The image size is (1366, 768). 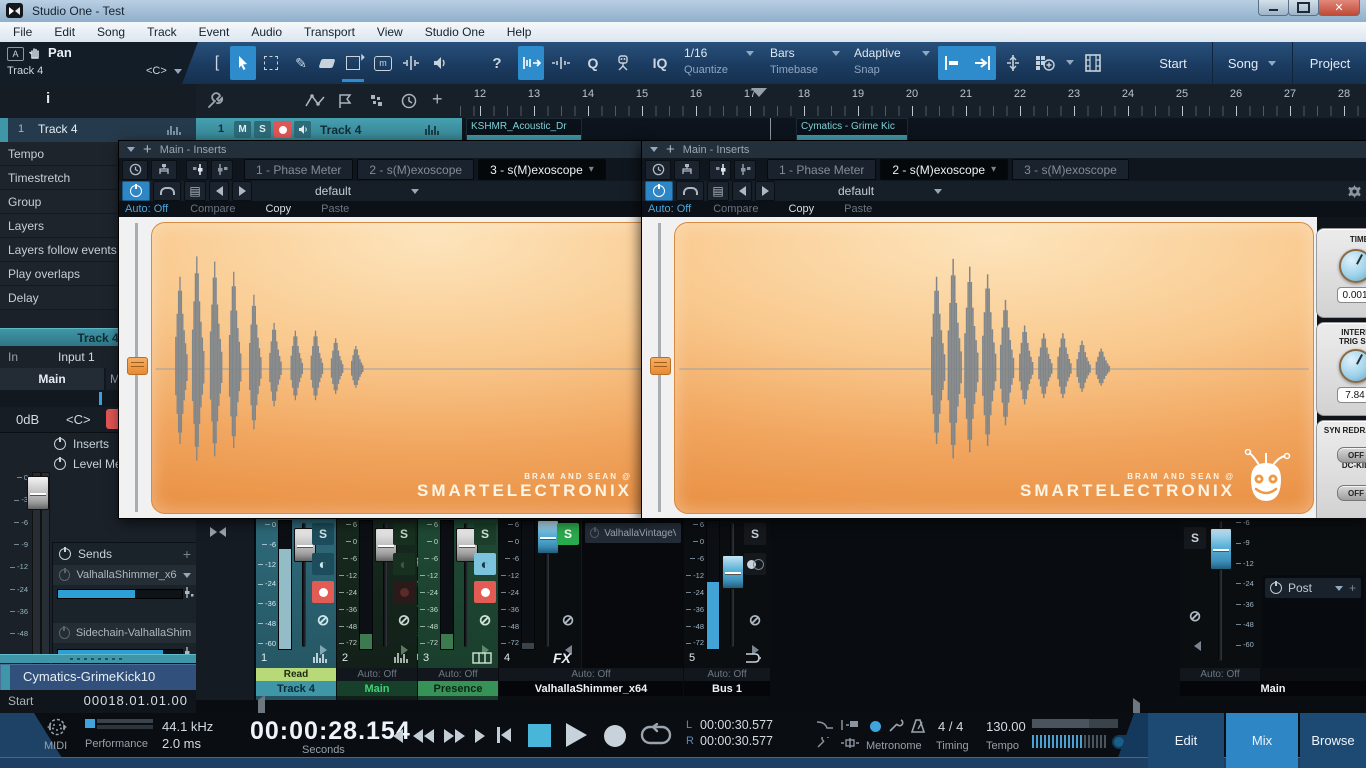 I want to click on send-level, so click(x=120, y=594).